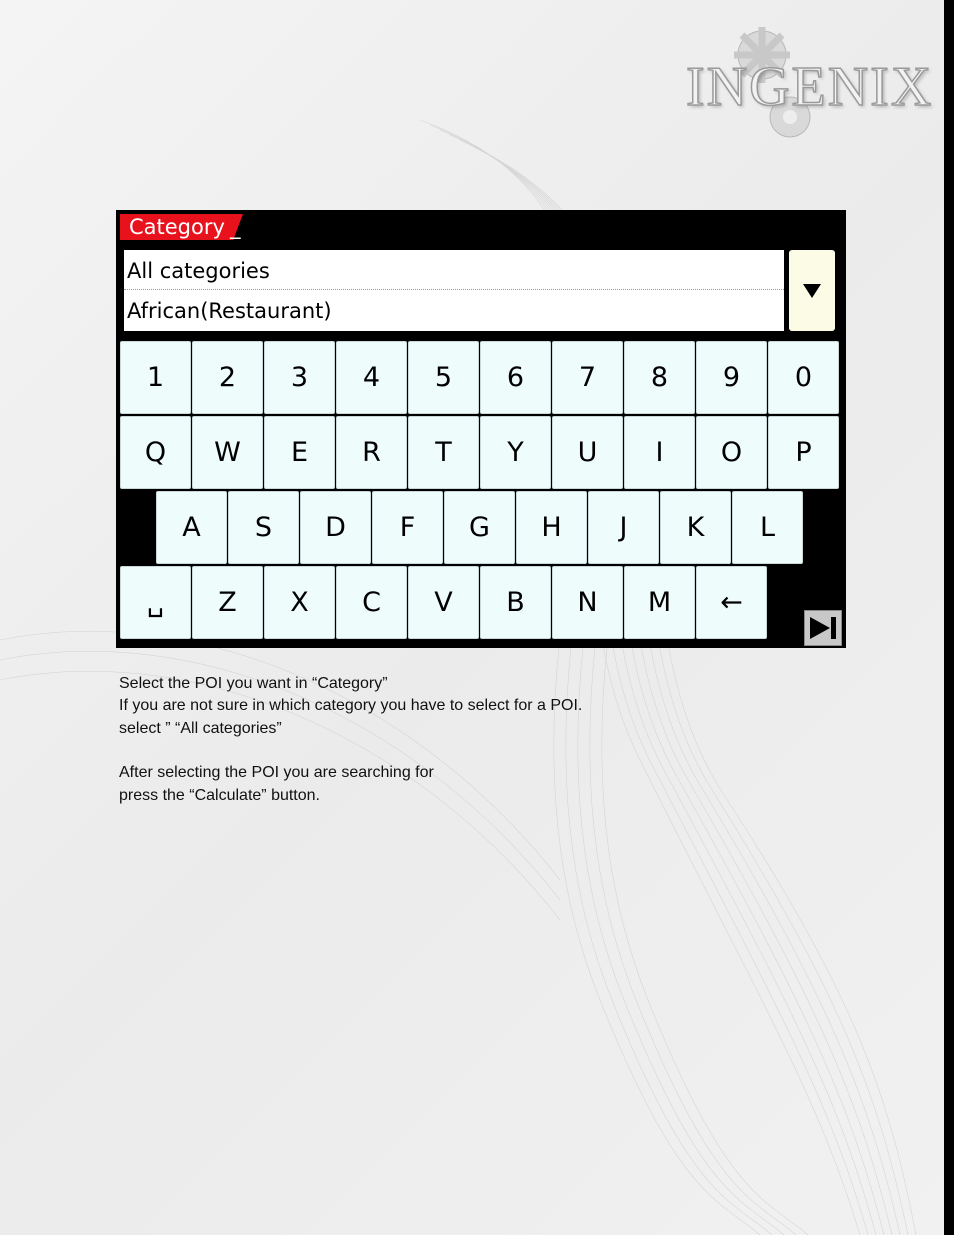 Image resolution: width=954 pixels, height=1235 pixels. I want to click on key-z: Z, so click(227, 602).